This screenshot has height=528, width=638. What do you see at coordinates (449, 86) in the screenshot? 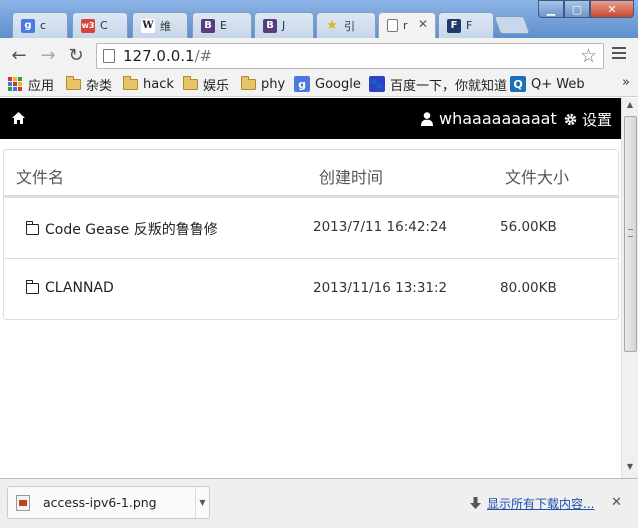
I see `bookmark-label: 百度一下，你就知道` at bounding box center [449, 86].